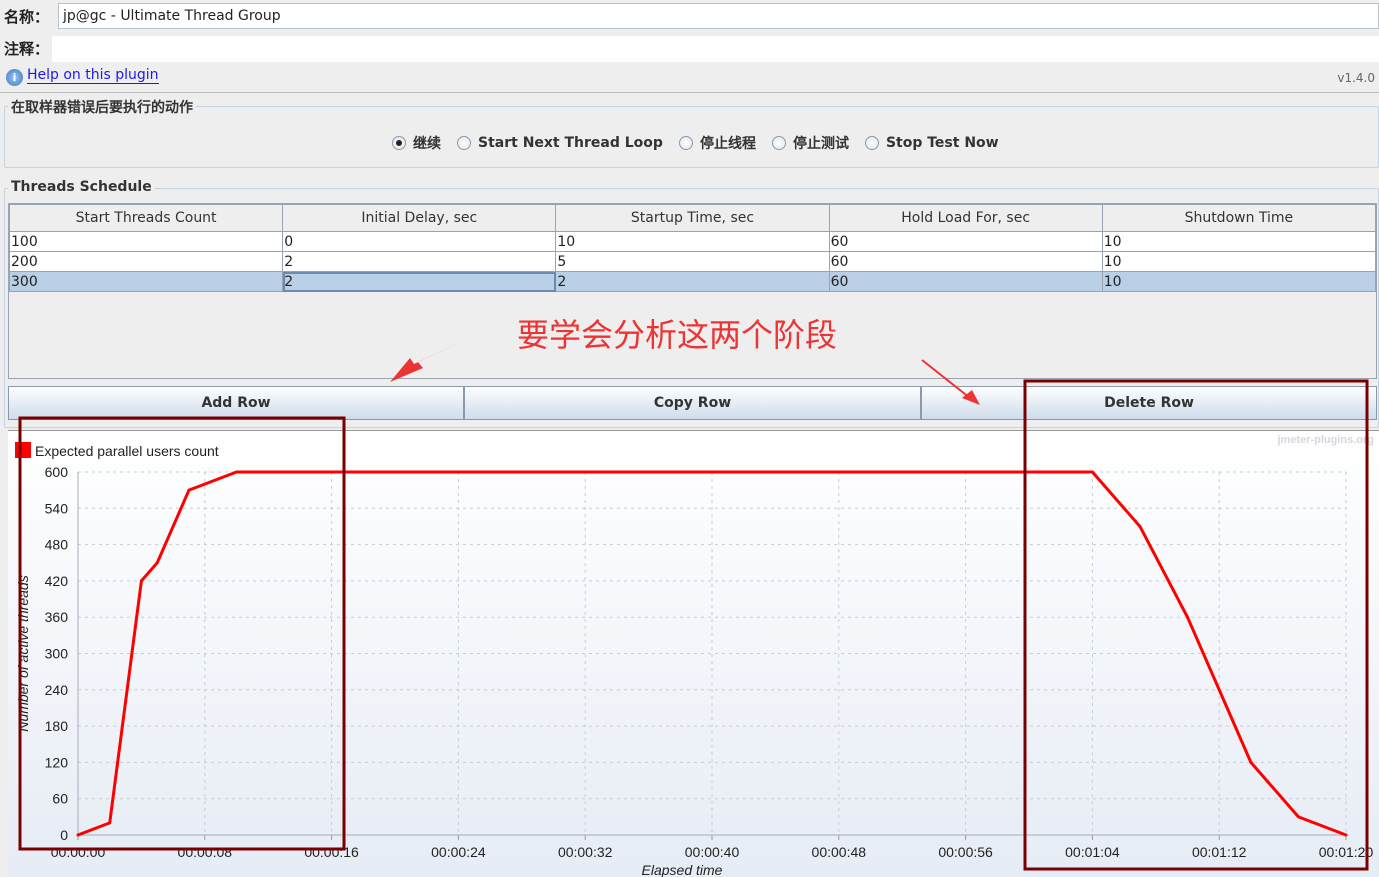  Describe the element at coordinates (57, 508) in the screenshot. I see `y-tick-label: 540` at that location.